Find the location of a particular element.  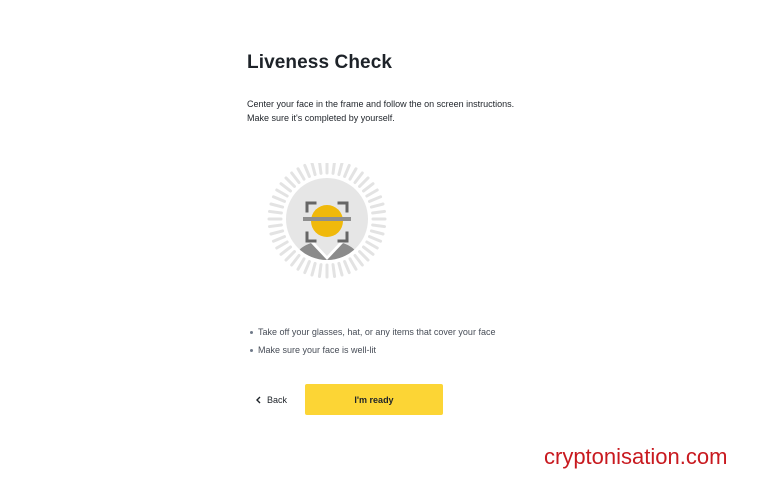

ready-label: I'm ready is located at coordinates (374, 399).